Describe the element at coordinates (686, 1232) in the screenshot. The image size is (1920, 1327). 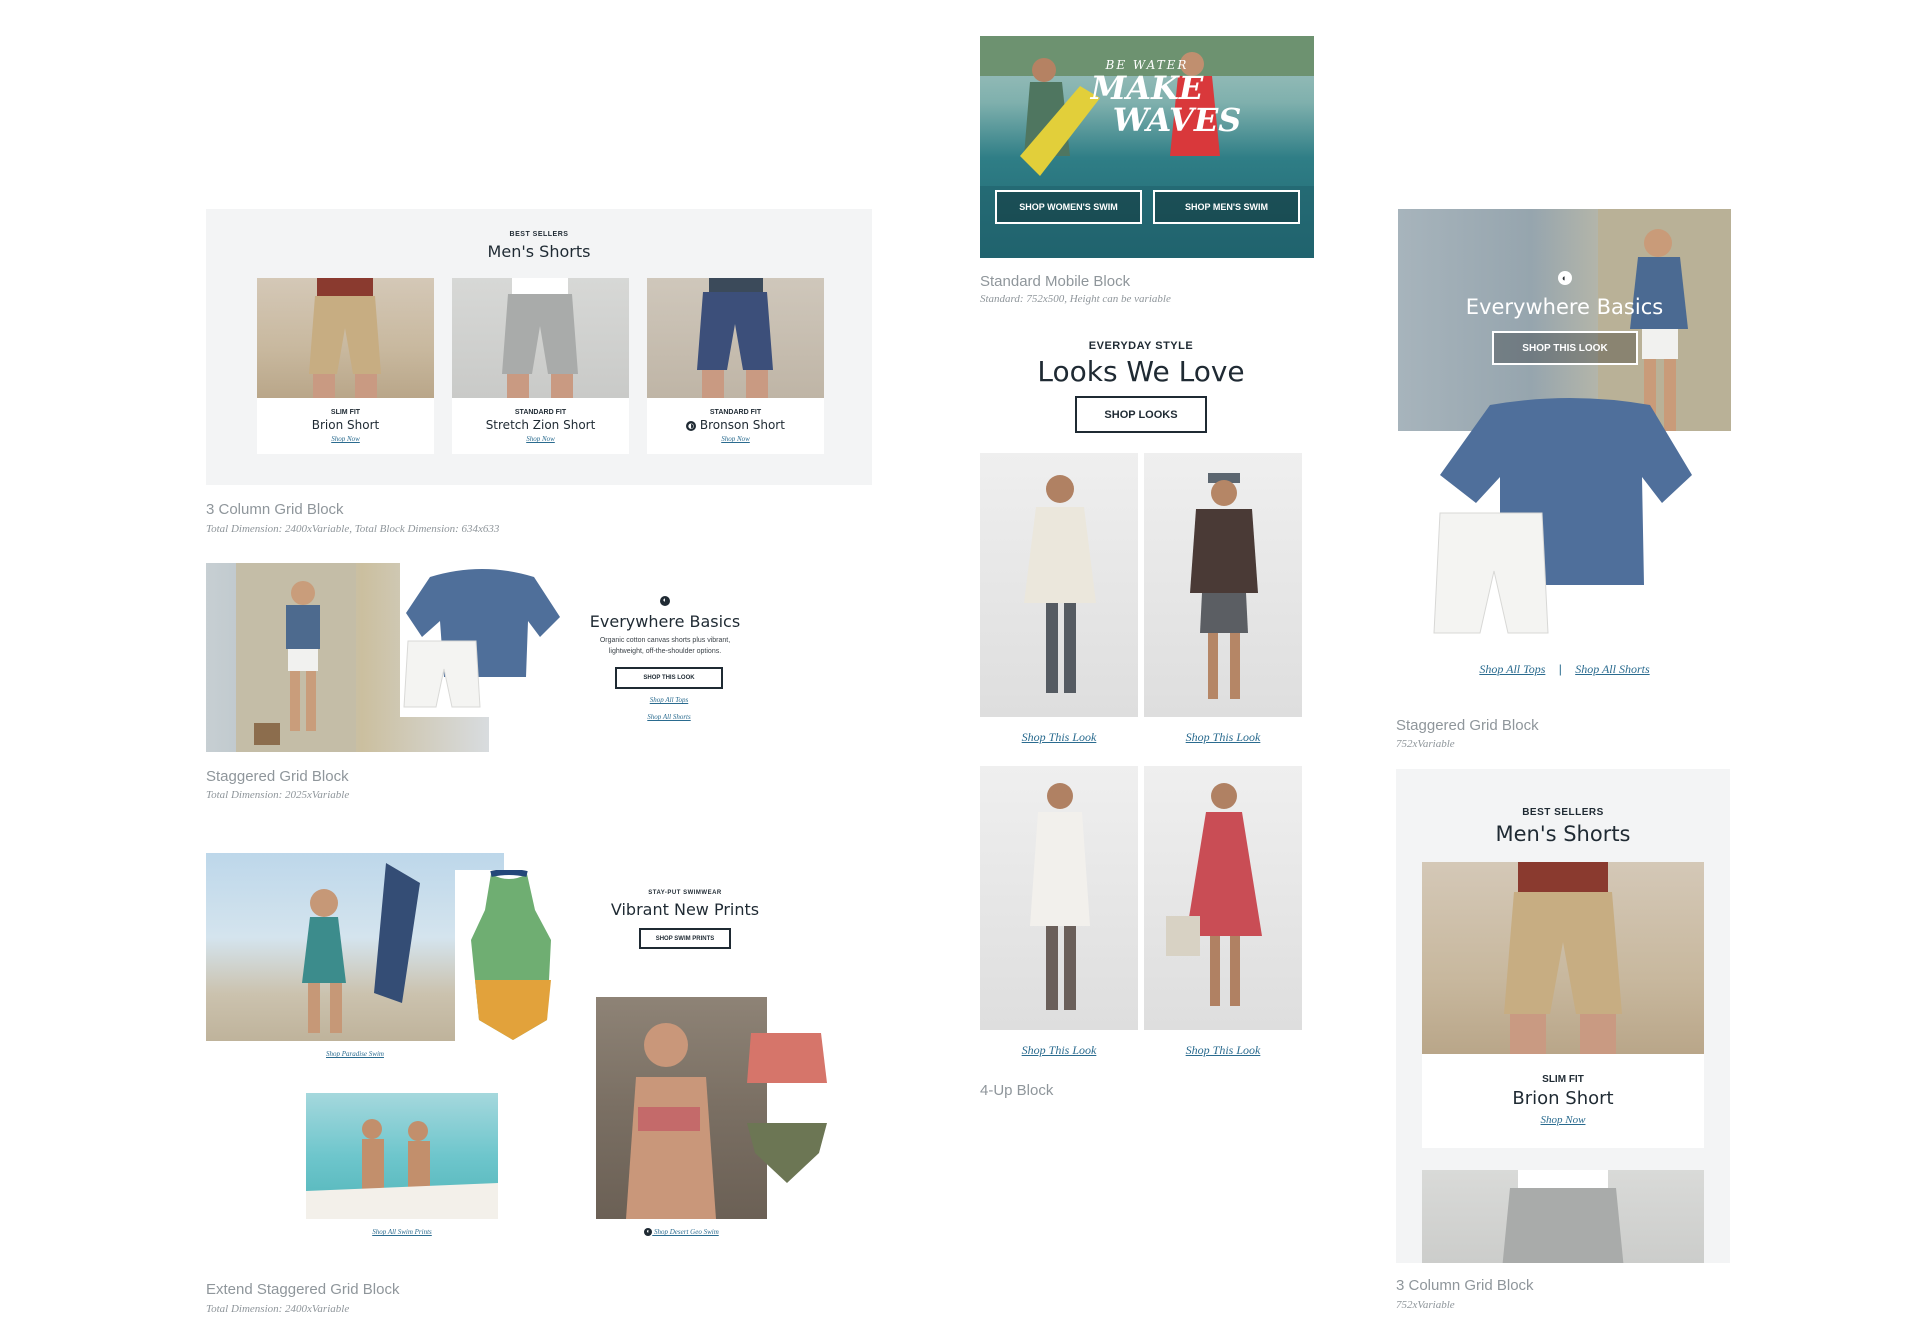
I see `link-text: Shop Desert Geo Swim` at that location.